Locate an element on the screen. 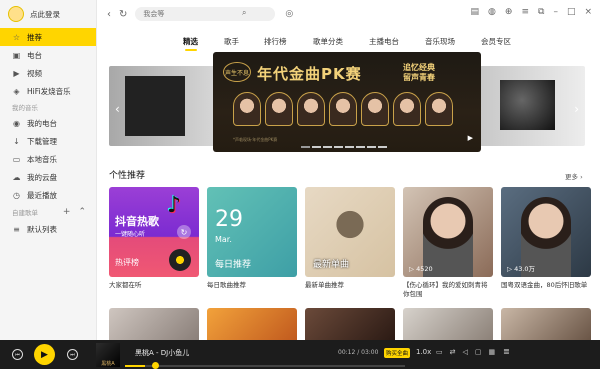  tab-anchor-radio: 主播电台 is located at coordinates (397, 41).